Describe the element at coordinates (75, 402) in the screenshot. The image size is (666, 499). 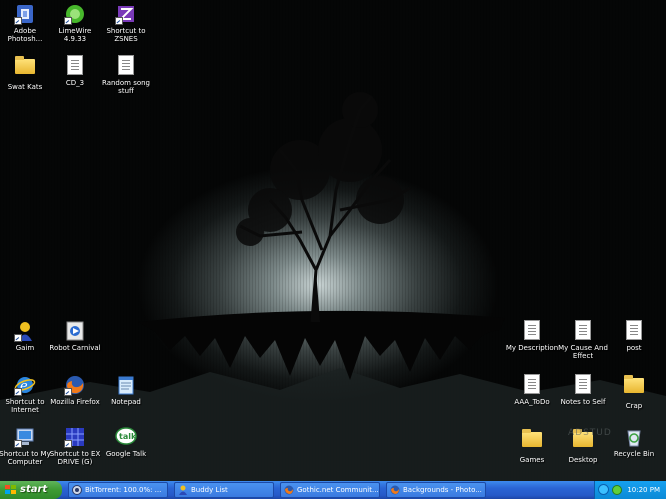
I see `desktop-icon-label: Mozilla Firefox` at that location.